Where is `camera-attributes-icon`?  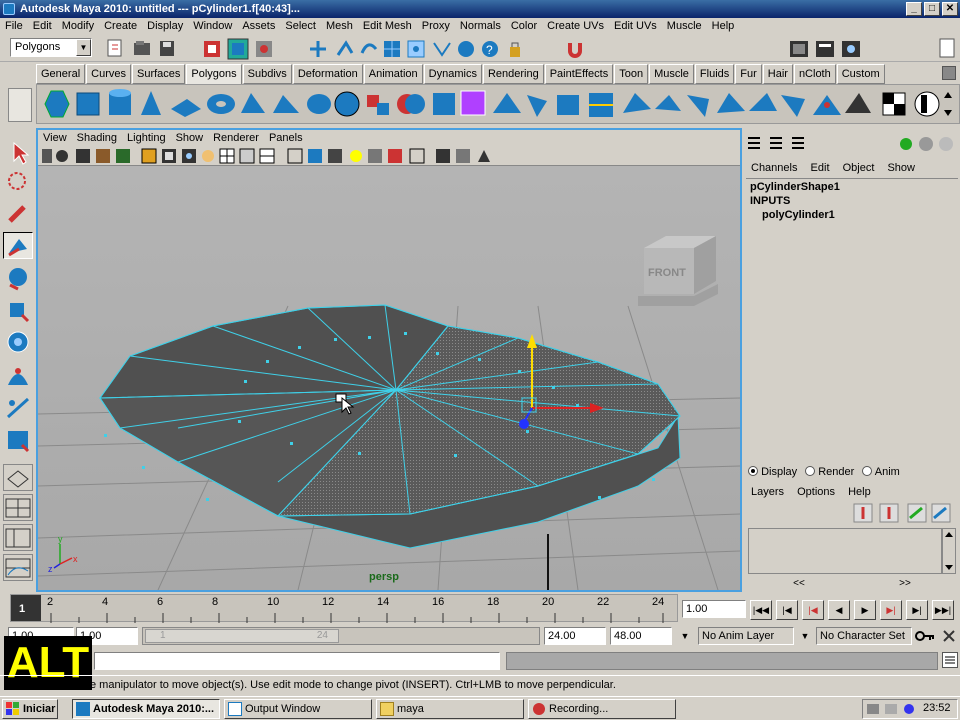 camera-attributes-icon is located at coordinates (62, 156).